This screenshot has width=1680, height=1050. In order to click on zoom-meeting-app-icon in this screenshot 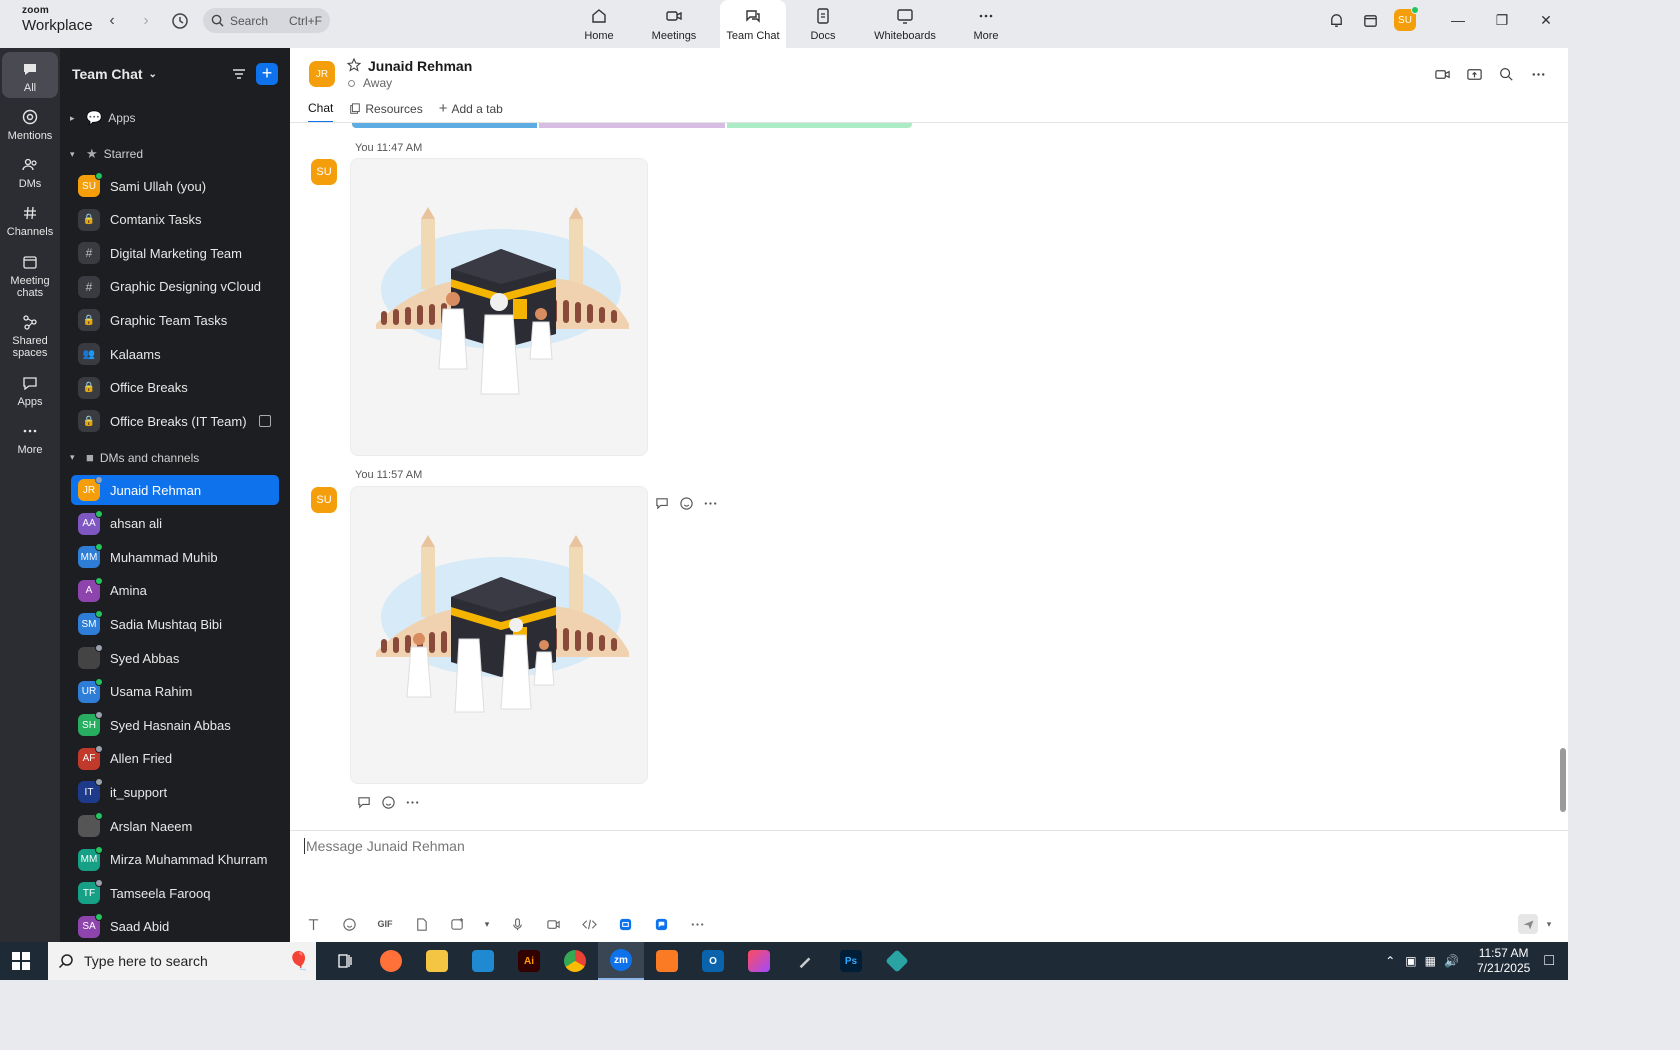, I will do `click(661, 924)`.